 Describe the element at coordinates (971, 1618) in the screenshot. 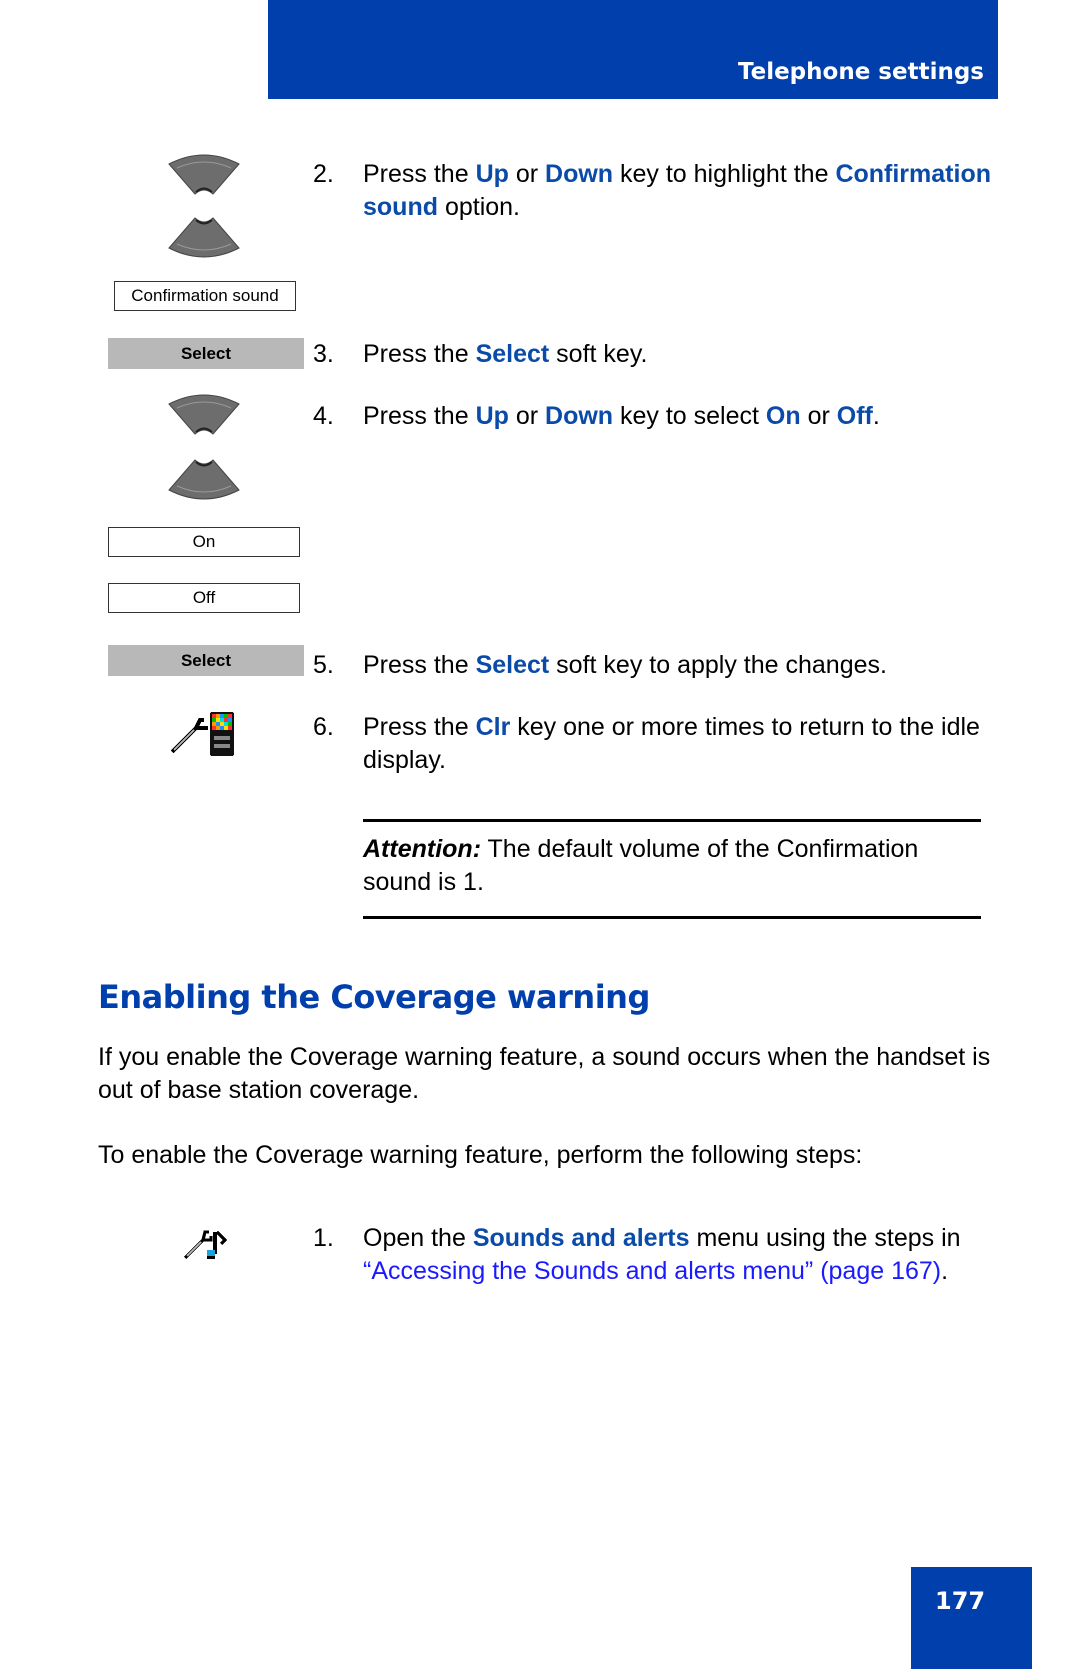

I see `page-number-box: 177` at that location.